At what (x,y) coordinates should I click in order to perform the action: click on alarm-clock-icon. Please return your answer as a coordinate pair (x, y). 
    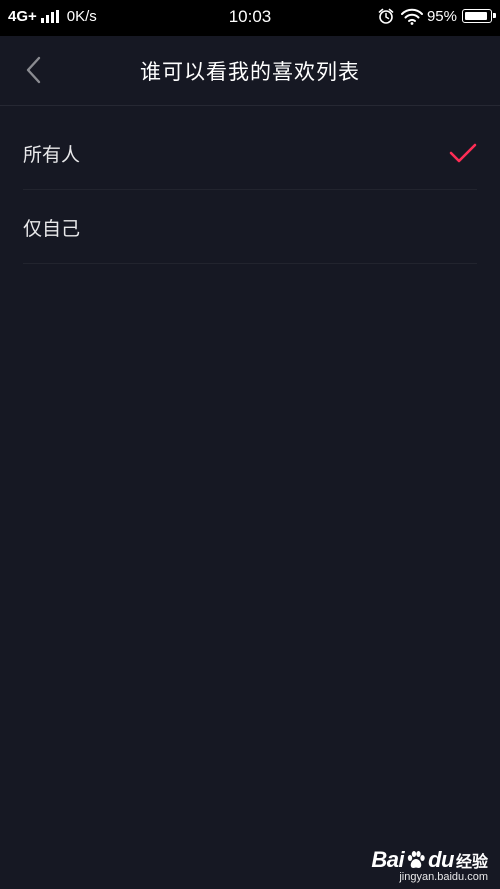
    Looking at the image, I should click on (386, 16).